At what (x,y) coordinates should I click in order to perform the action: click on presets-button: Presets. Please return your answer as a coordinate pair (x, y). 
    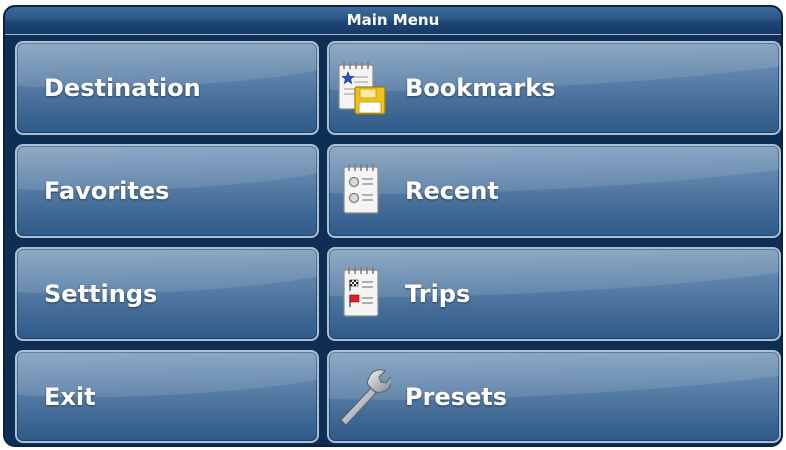
    Looking at the image, I should click on (554, 396).